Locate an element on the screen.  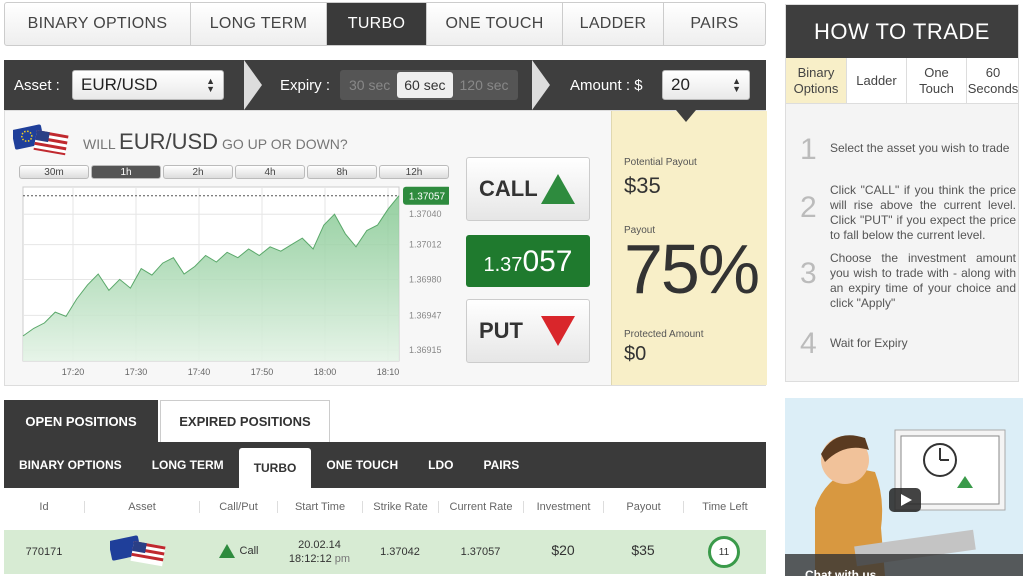
question-asset: EUR/USD is located at coordinates (169, 141).